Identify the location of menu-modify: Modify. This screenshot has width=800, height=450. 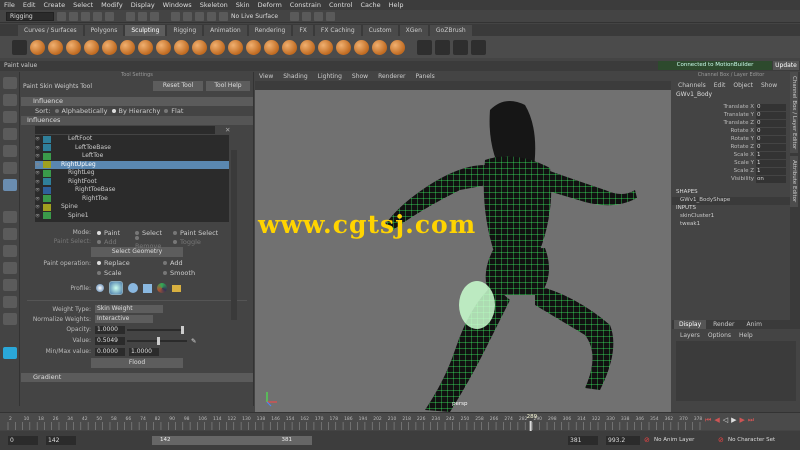
(112, 5).